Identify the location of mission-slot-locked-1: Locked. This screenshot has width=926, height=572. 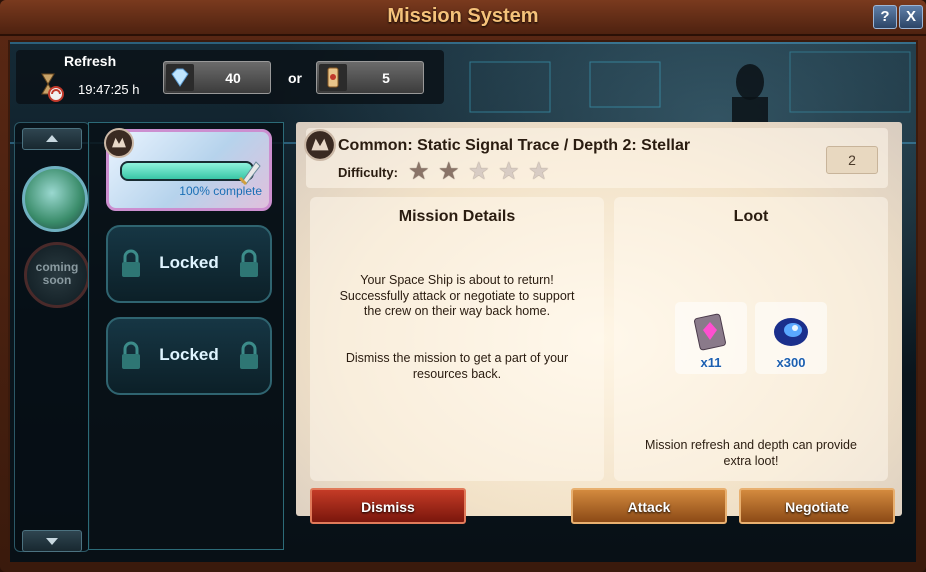
(189, 264).